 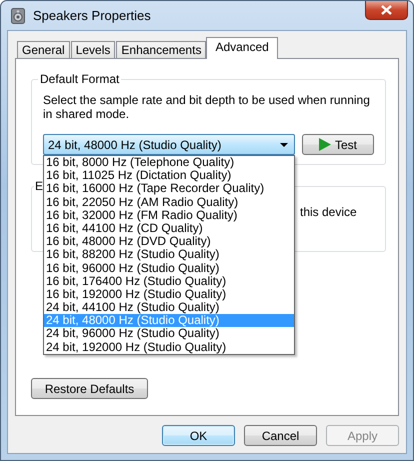 What do you see at coordinates (169, 229) in the screenshot?
I see `dropdown-option: 16 bit, 44100 Hz (CD Quality)` at bounding box center [169, 229].